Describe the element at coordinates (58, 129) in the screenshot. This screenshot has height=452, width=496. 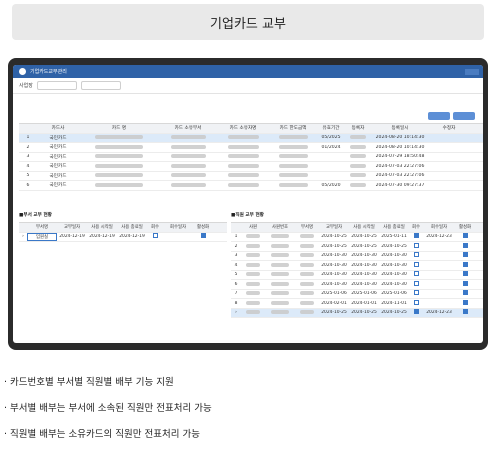
I see `col-card-company: 카드사` at that location.